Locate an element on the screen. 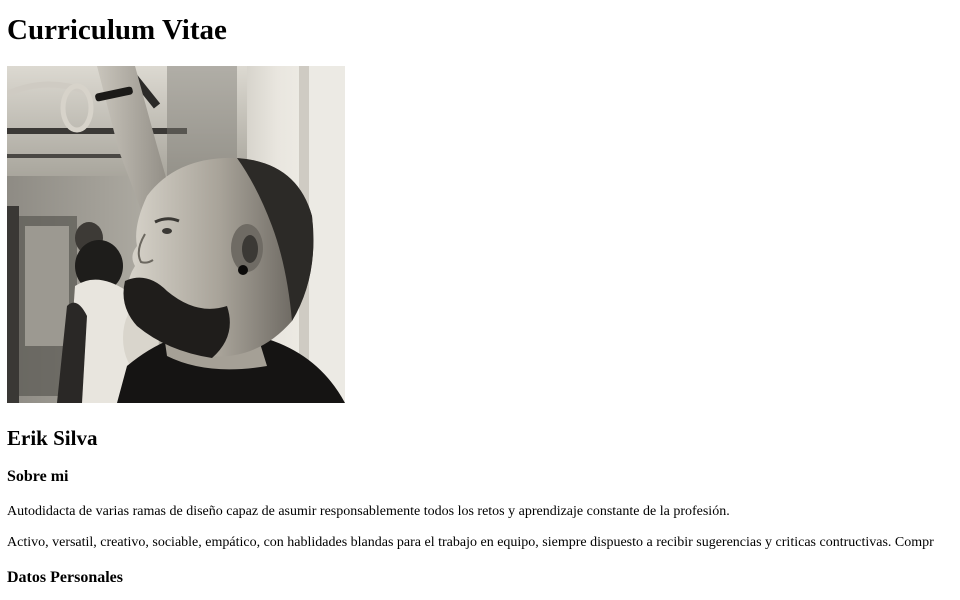 Image resolution: width=960 pixels, height=600 pixels. personal-data-heading: Datos Personales is located at coordinates (65, 577).